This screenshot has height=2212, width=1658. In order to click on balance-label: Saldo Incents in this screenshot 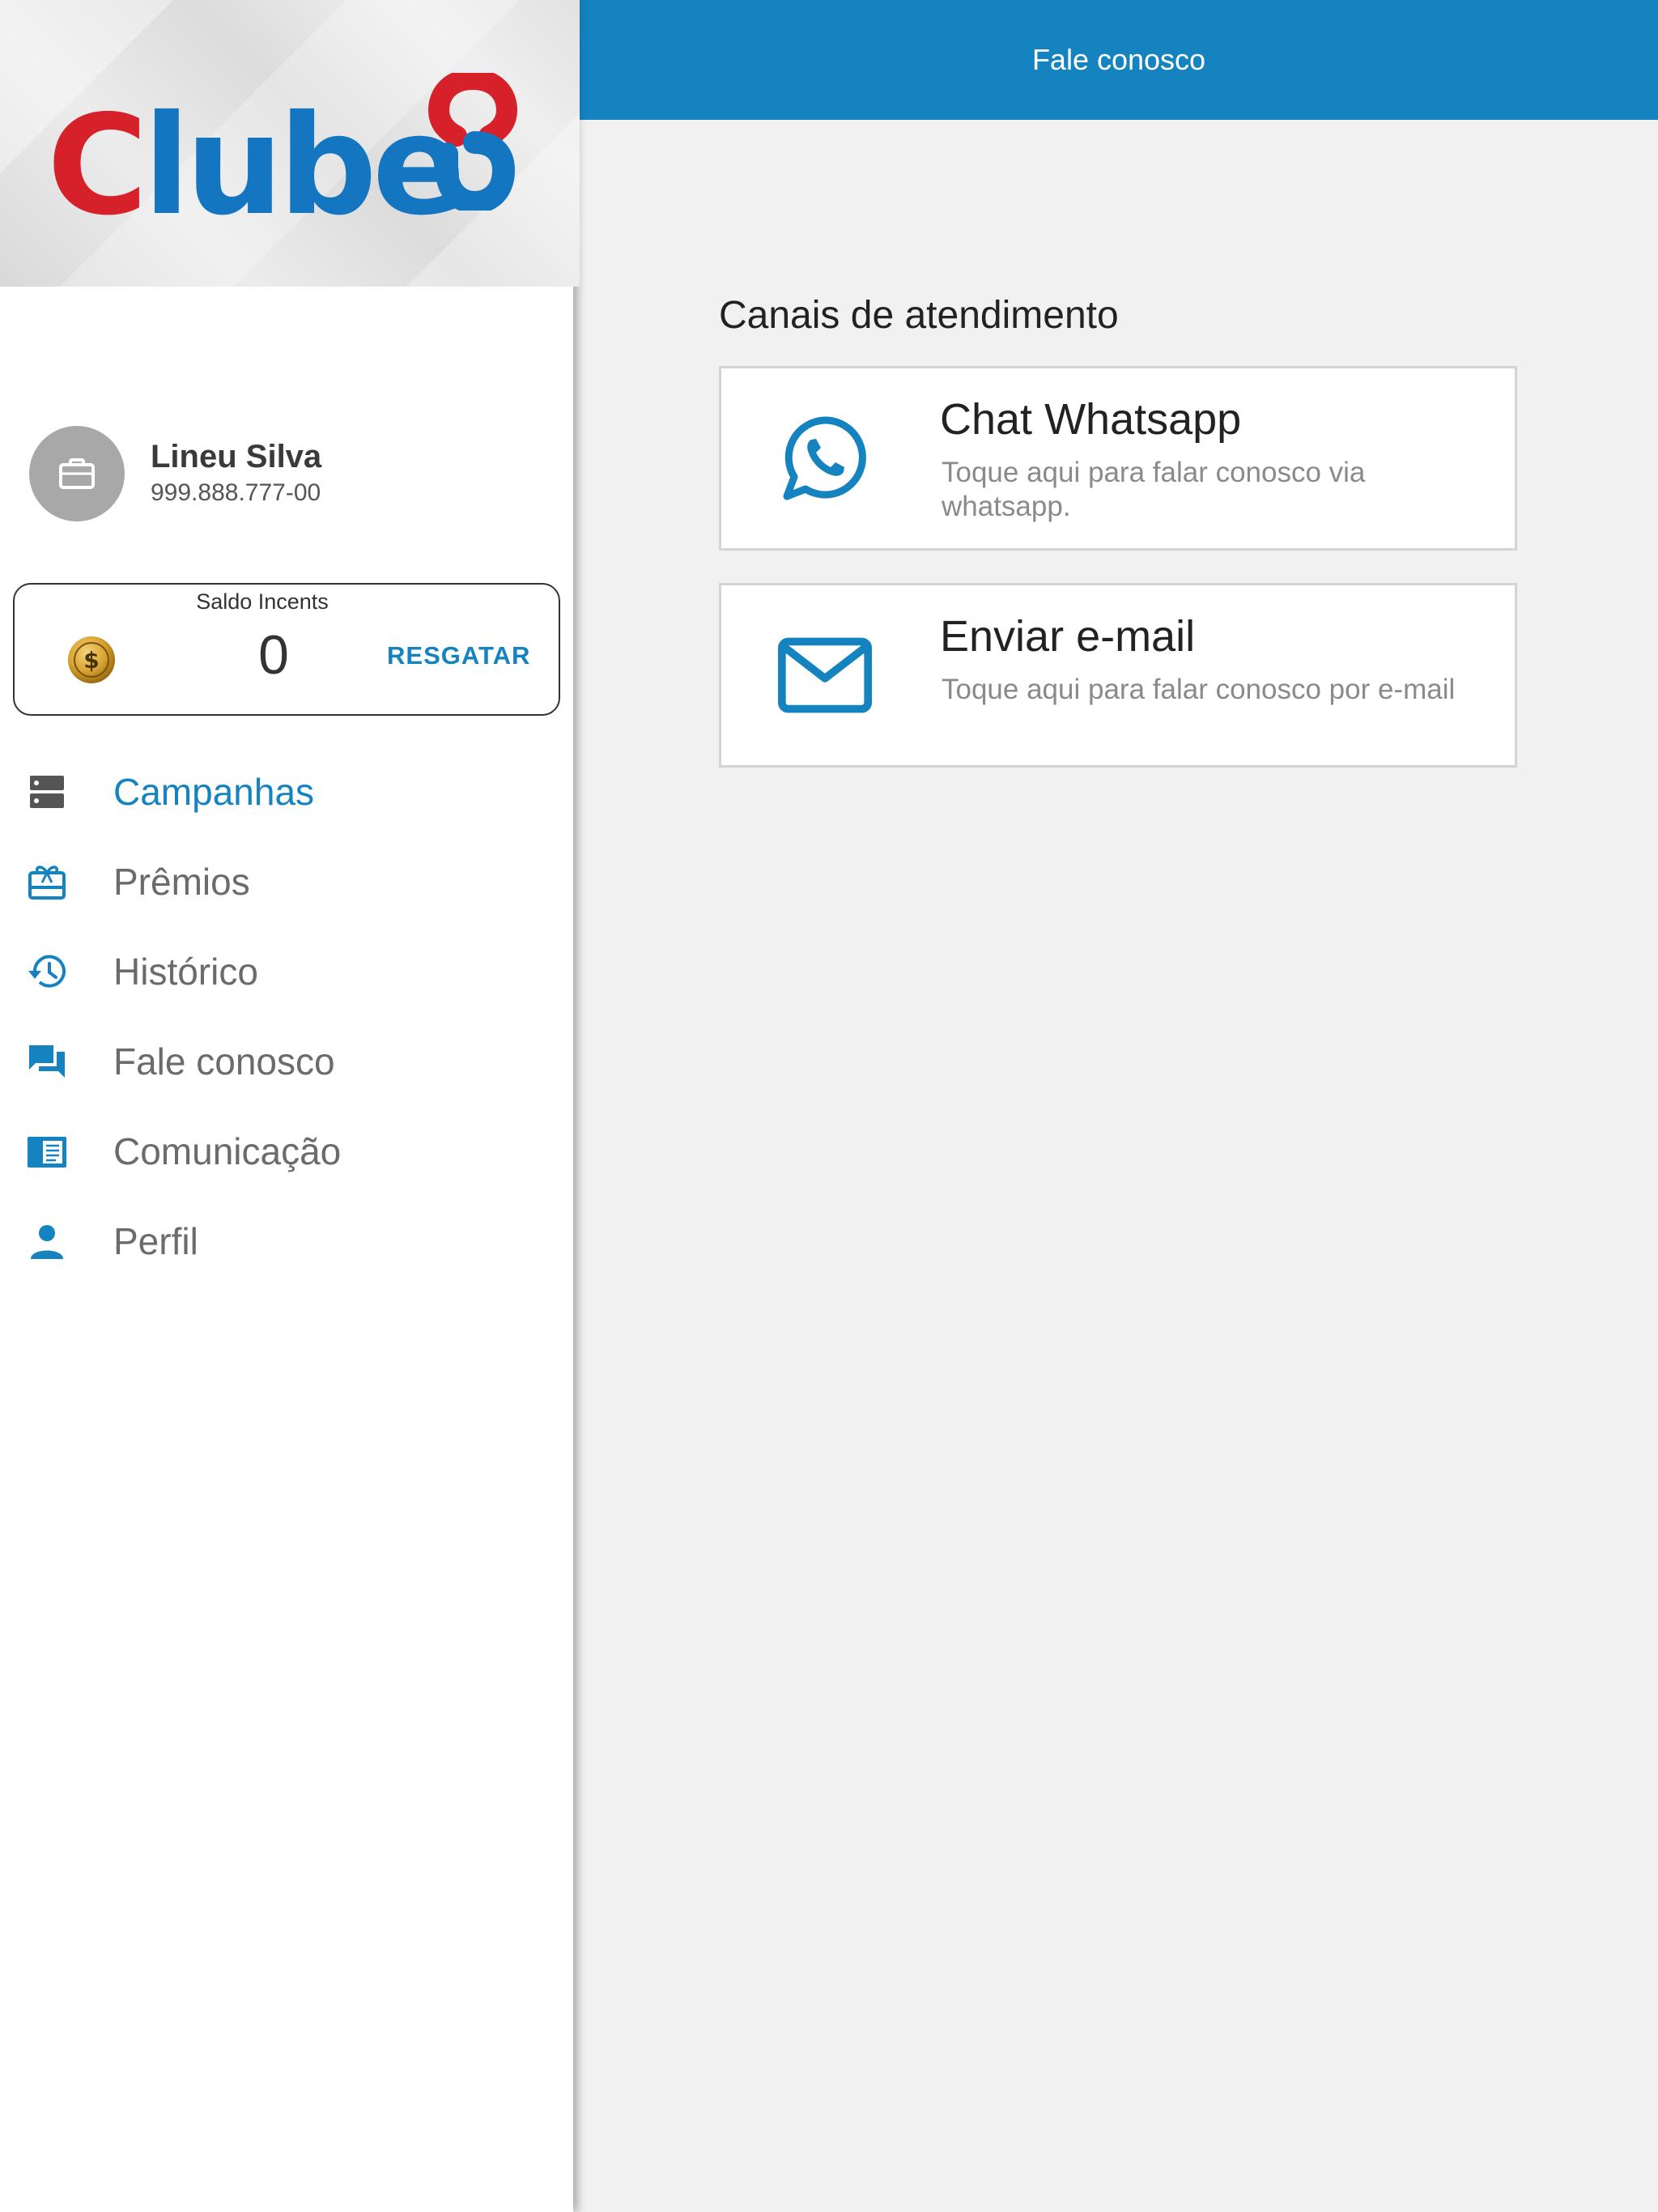, I will do `click(262, 602)`.